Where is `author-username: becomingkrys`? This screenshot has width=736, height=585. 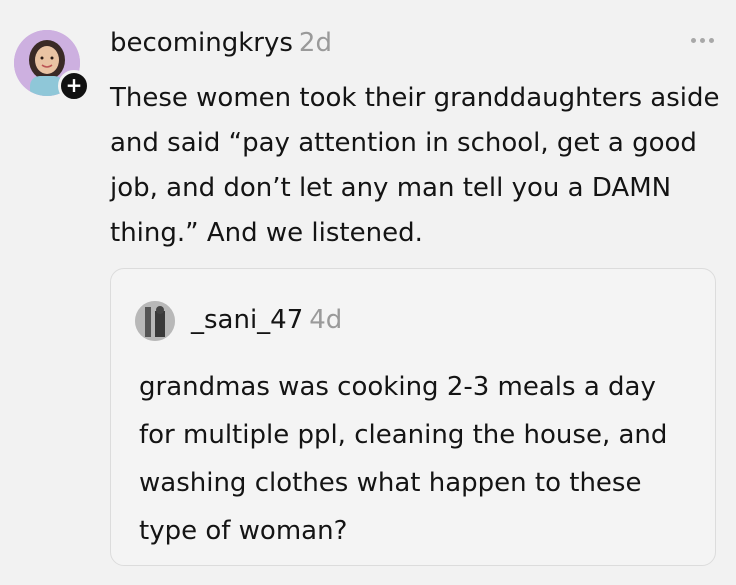 author-username: becomingkrys is located at coordinates (201, 43).